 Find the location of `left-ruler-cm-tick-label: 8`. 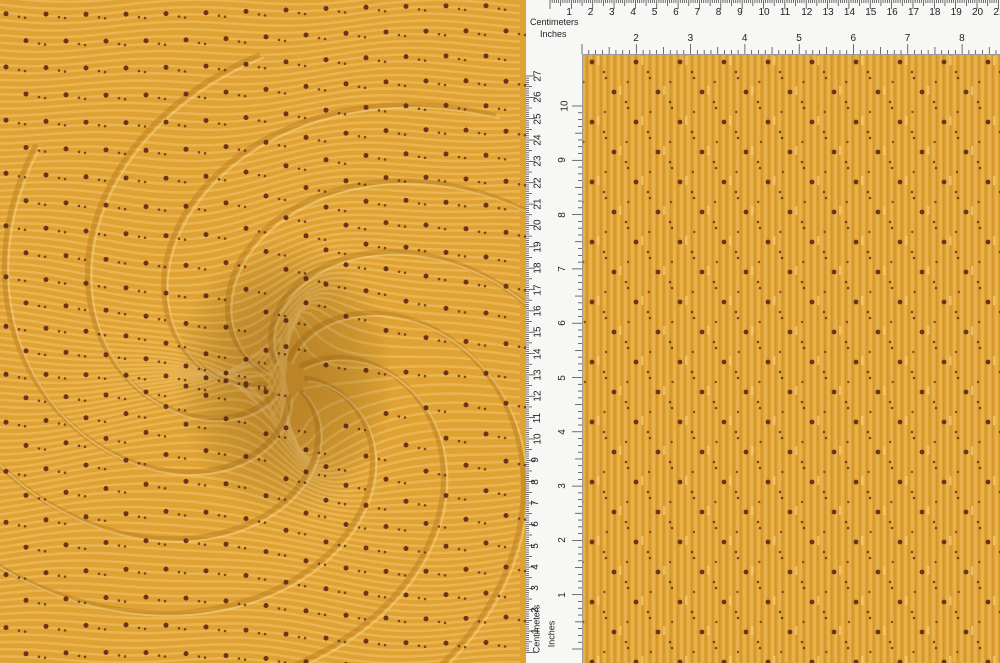

left-ruler-cm-tick-label: 8 is located at coordinates (535, 481).